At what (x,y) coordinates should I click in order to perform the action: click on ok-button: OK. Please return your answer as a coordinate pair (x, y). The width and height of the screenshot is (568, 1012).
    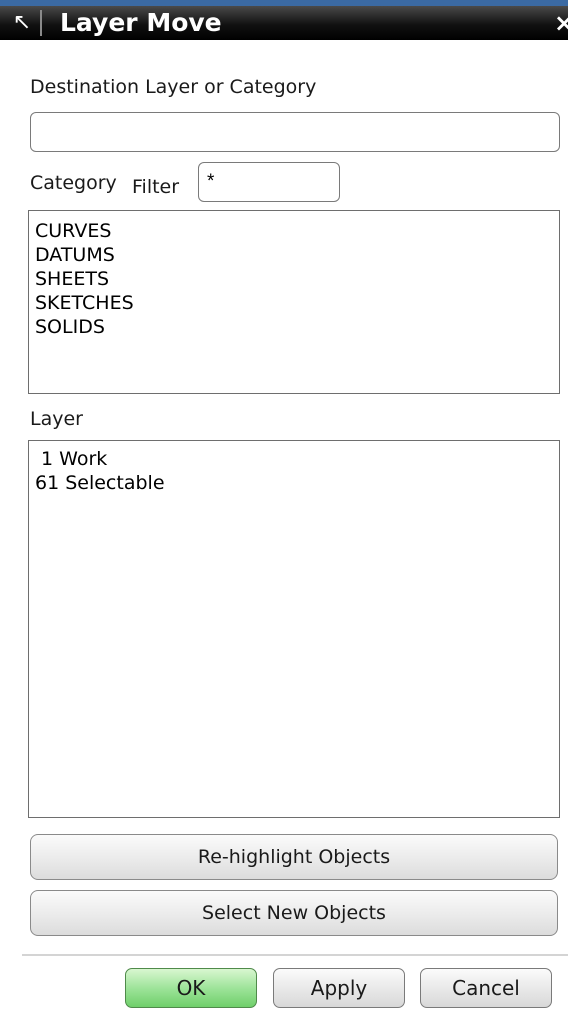
    Looking at the image, I should click on (191, 988).